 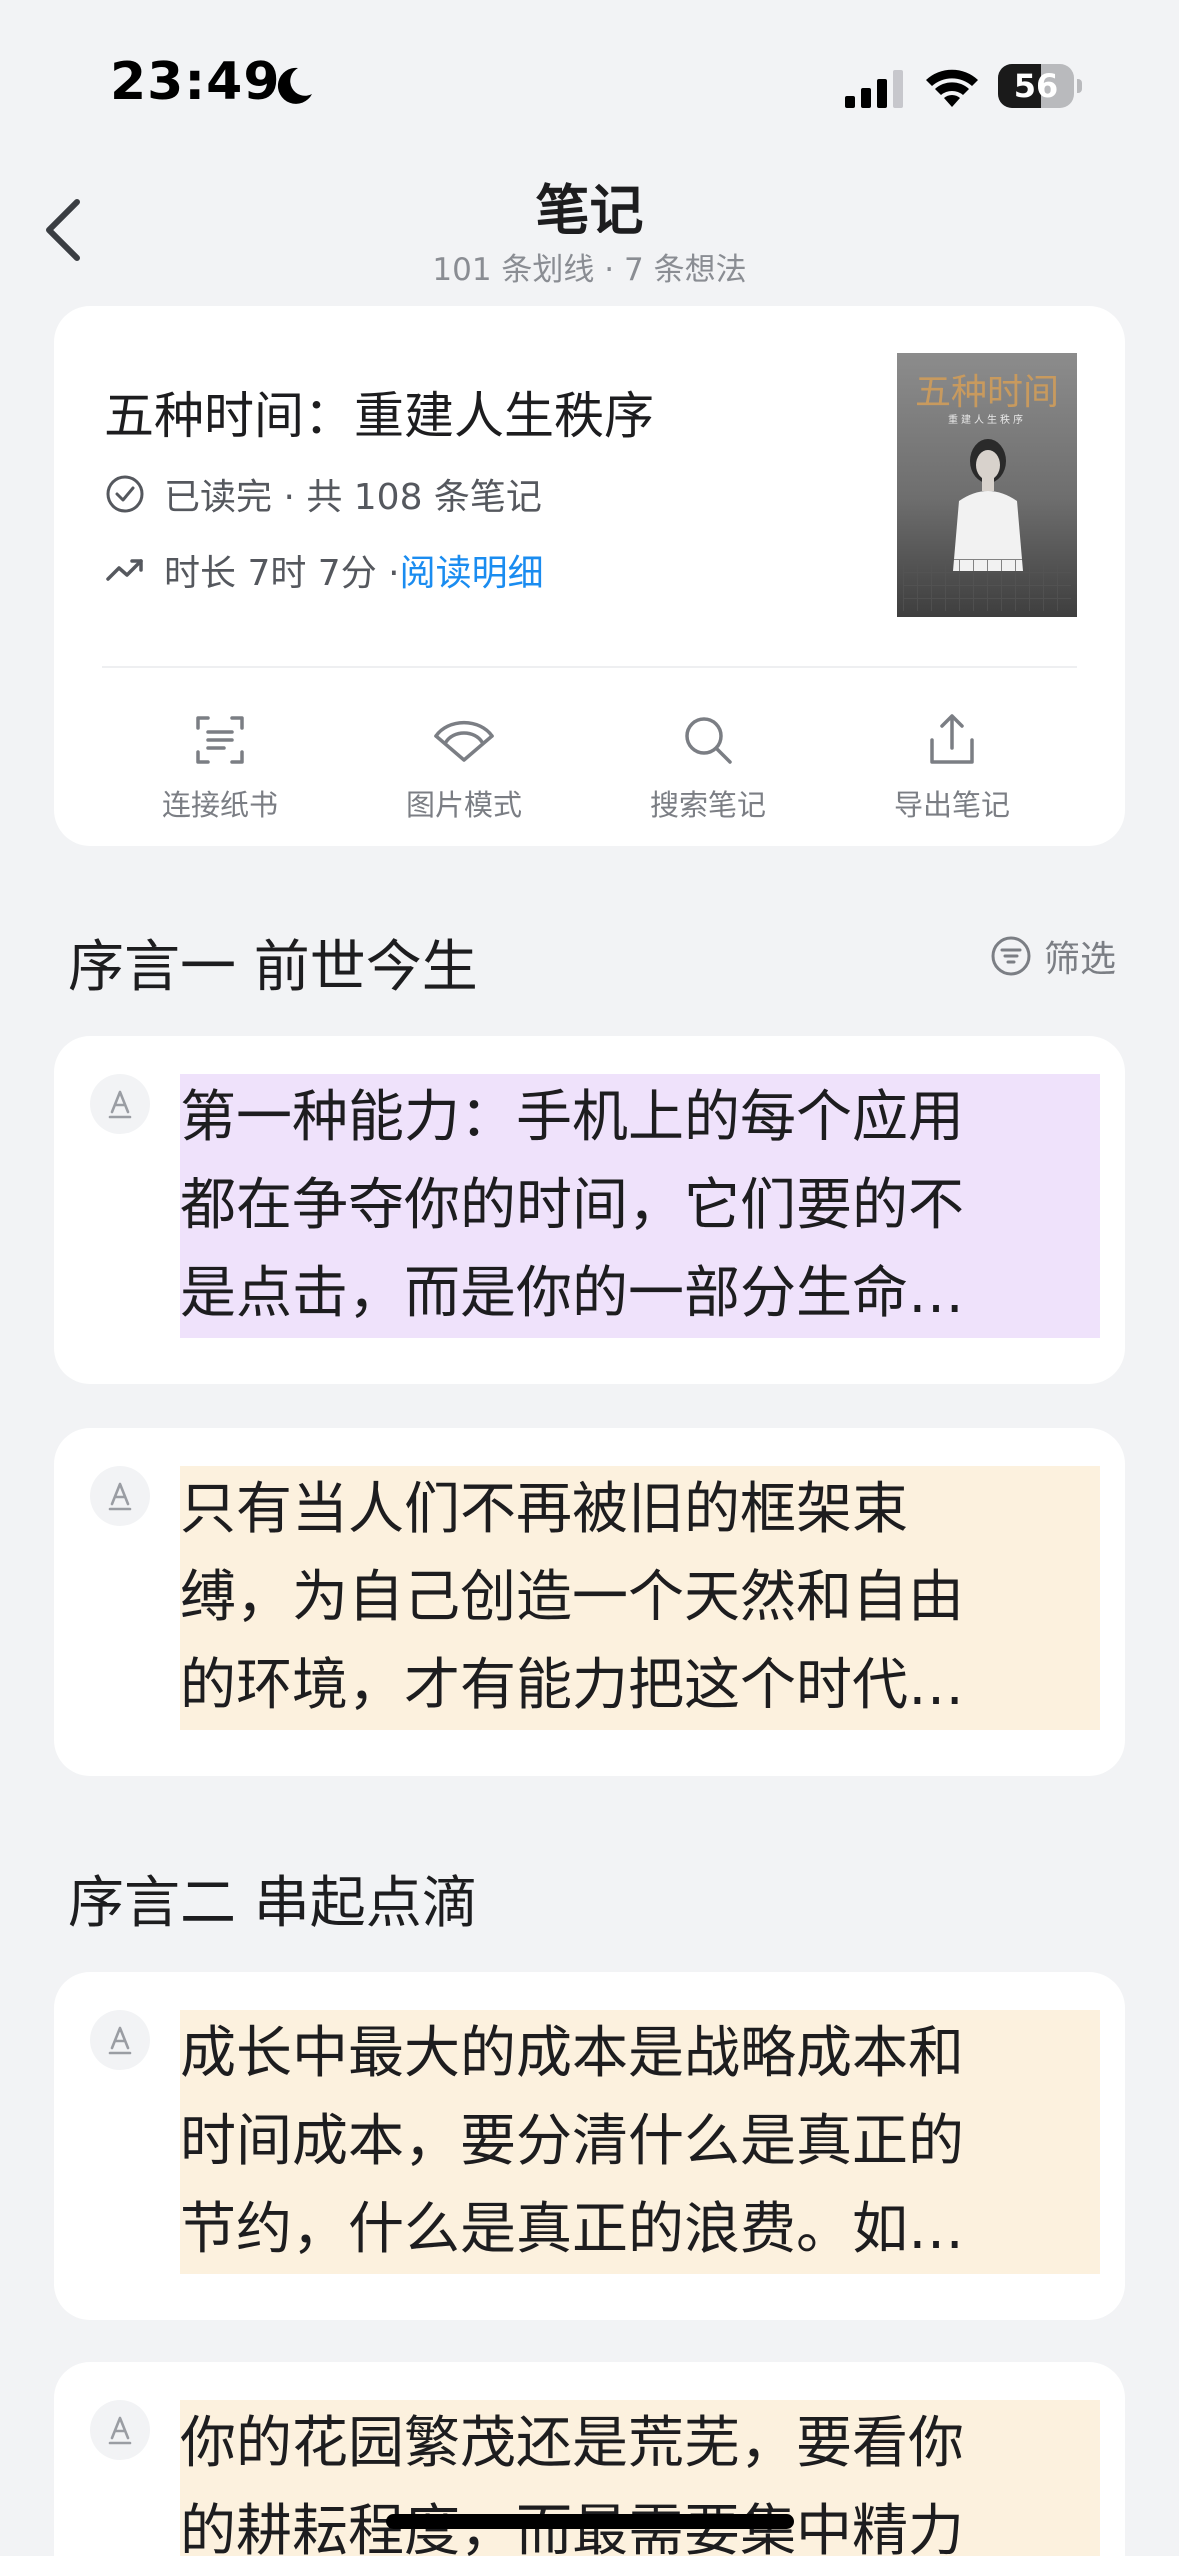 What do you see at coordinates (220, 740) in the screenshot?
I see `scan-icon` at bounding box center [220, 740].